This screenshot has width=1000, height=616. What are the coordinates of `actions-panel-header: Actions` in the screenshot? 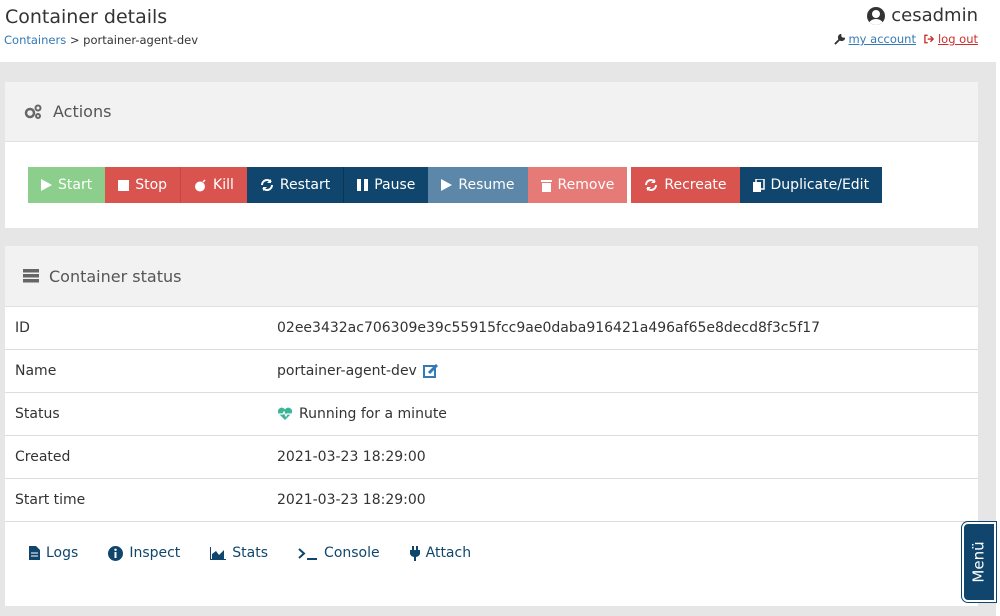 It's located at (491, 112).